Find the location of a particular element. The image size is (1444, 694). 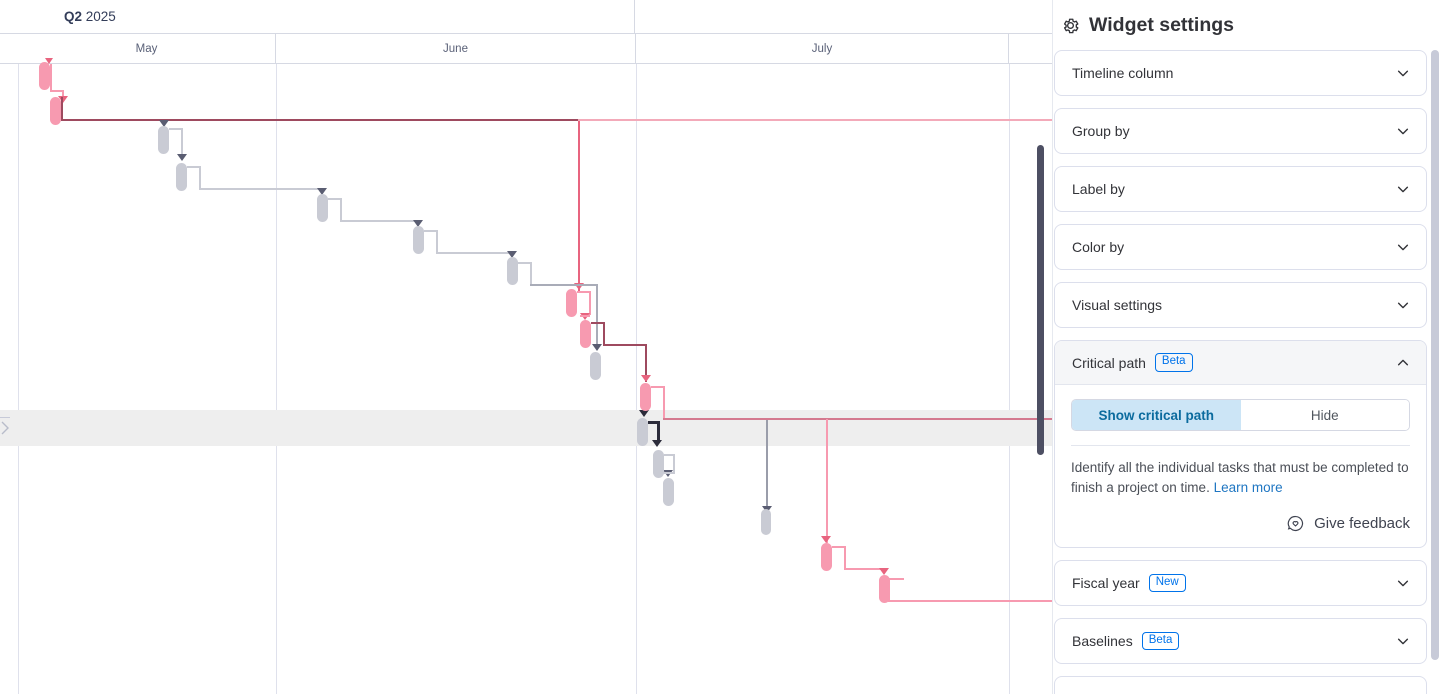

card-label: Baselines is located at coordinates (1102, 640).